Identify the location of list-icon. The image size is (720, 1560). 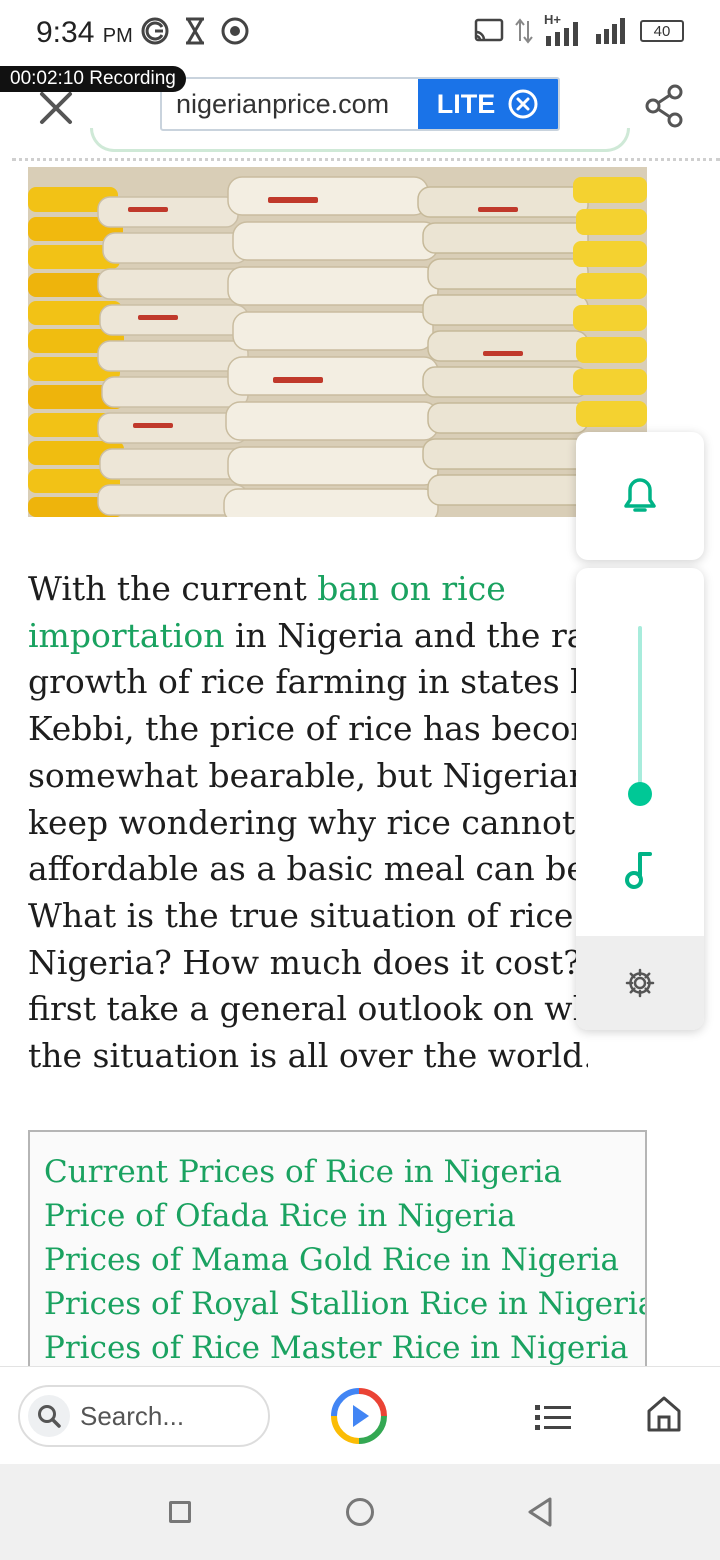
(553, 1417).